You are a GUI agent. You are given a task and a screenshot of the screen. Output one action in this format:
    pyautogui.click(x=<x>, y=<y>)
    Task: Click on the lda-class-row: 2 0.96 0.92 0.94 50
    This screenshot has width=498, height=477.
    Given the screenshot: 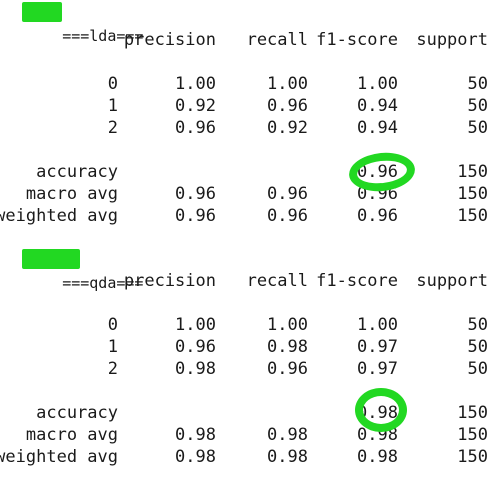 What is the action you would take?
    pyautogui.click(x=249, y=128)
    